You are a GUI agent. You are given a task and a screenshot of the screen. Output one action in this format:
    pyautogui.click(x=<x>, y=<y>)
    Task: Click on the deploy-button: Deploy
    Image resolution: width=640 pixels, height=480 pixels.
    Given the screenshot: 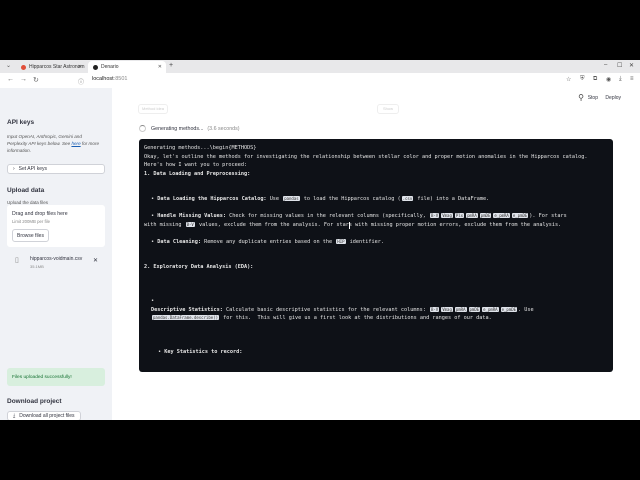 What is the action you would take?
    pyautogui.click(x=613, y=98)
    